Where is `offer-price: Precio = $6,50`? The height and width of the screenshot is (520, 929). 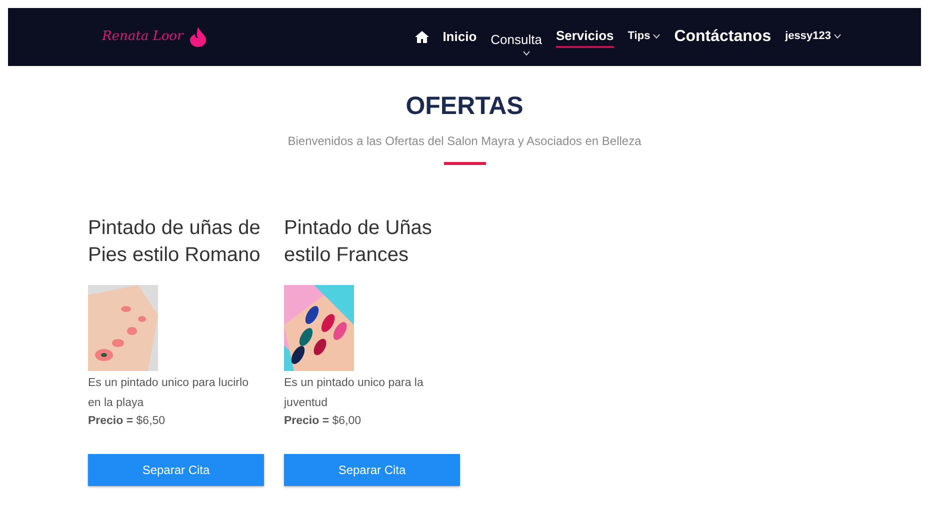
offer-price: Precio = $6,50 is located at coordinates (127, 421).